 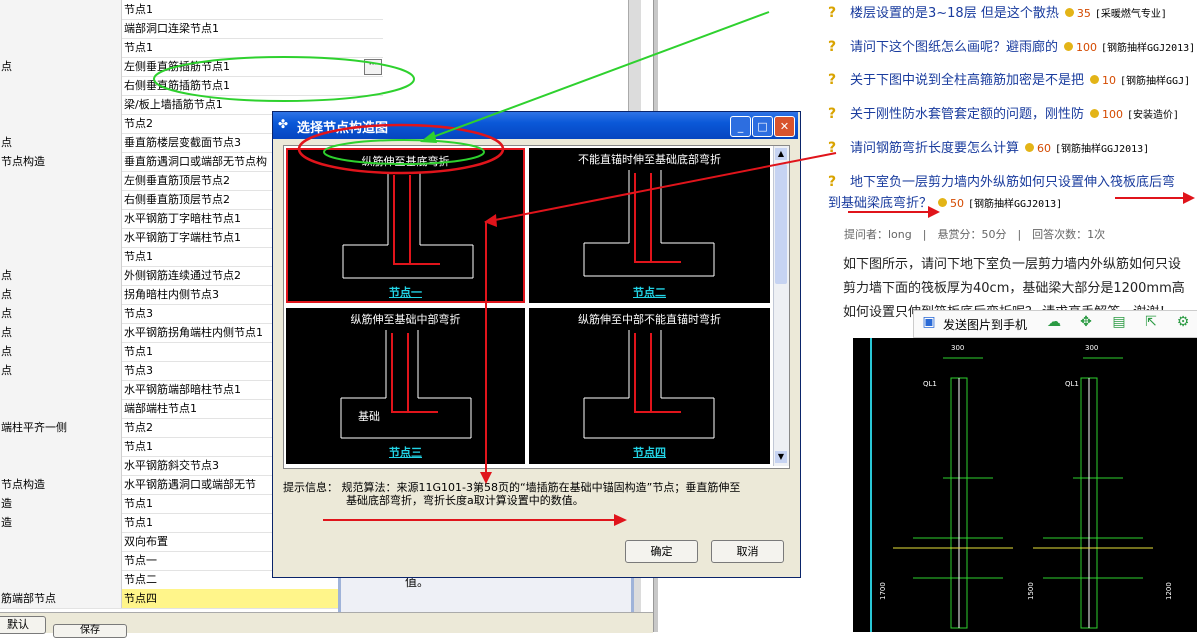 I want to click on row-value: 左侧垂直筋插筋节点1, so click(x=253, y=66).